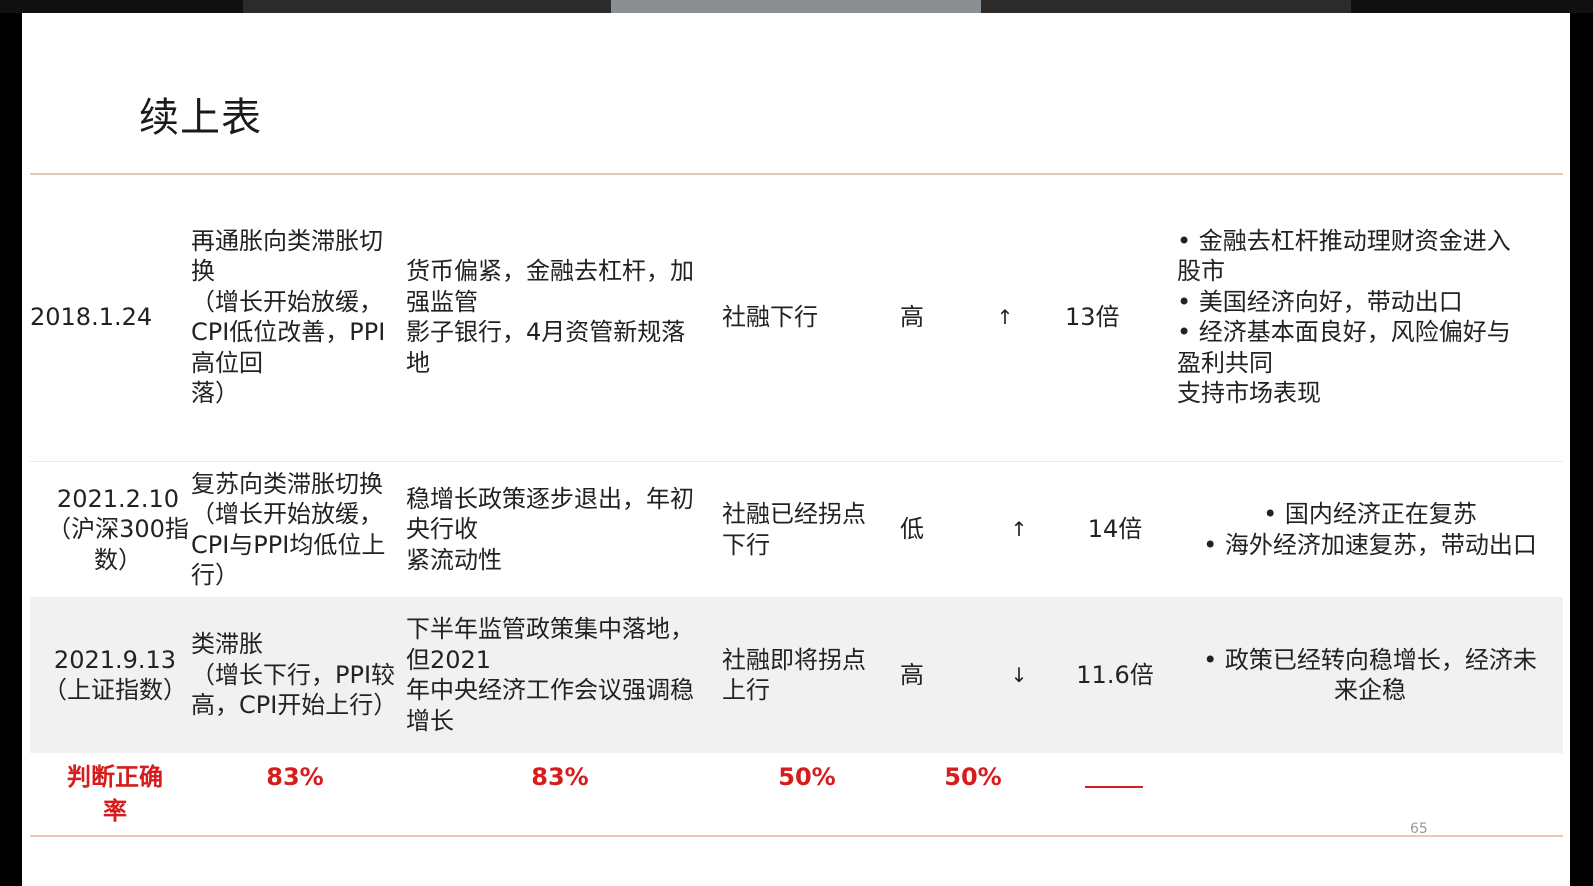 This screenshot has width=1593, height=886. I want to click on phase-line: （增长下行，PPI较, so click(293, 674).